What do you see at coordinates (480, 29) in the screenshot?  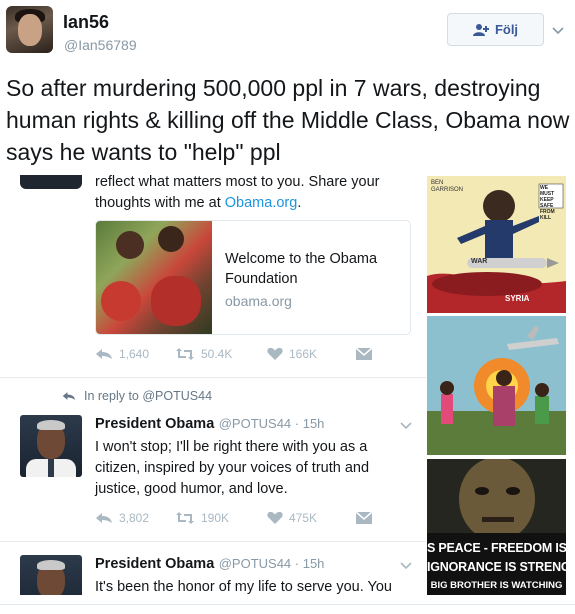 I see `add-user-icon` at bounding box center [480, 29].